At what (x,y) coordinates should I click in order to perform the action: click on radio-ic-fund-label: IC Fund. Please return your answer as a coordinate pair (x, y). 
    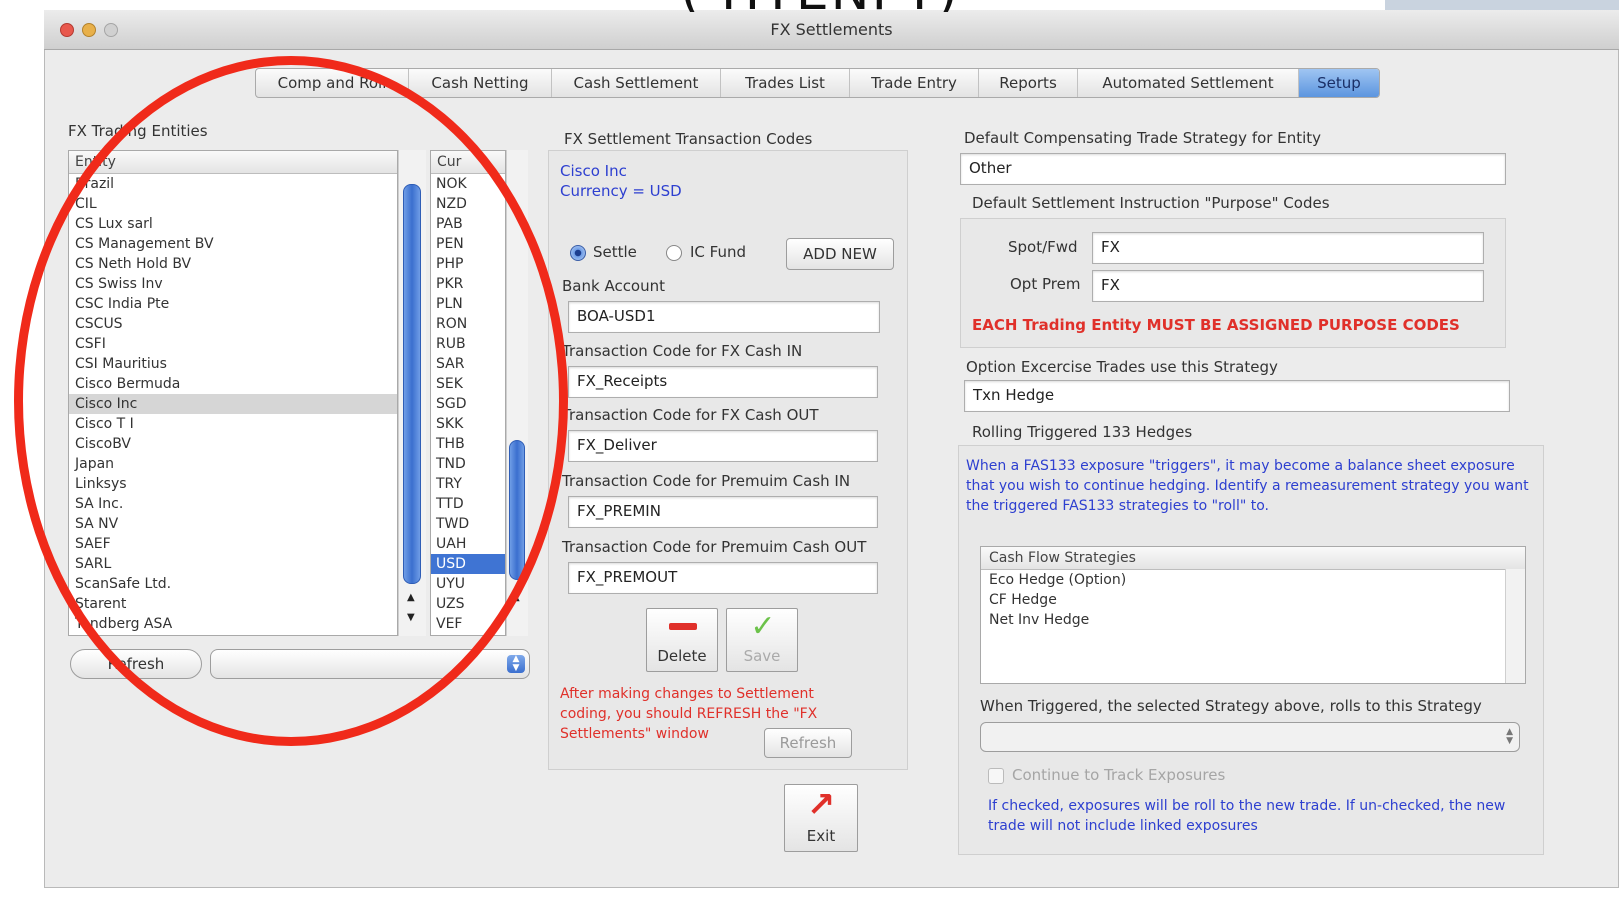
    Looking at the image, I should click on (718, 252).